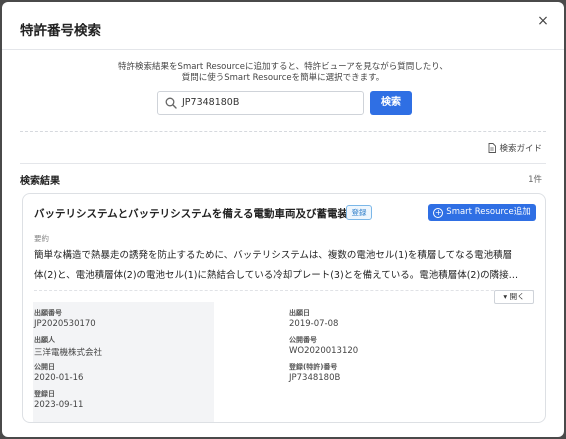 The width and height of the screenshot is (566, 439). Describe the element at coordinates (359, 212) in the screenshot. I see `status-badge: 登録` at that location.